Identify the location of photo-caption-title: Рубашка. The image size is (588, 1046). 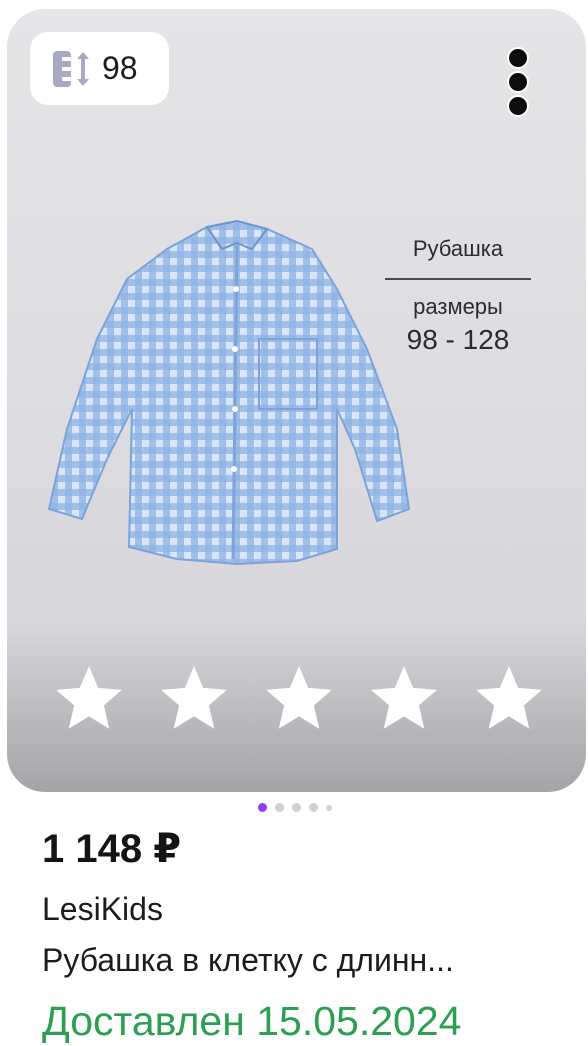
(458, 248).